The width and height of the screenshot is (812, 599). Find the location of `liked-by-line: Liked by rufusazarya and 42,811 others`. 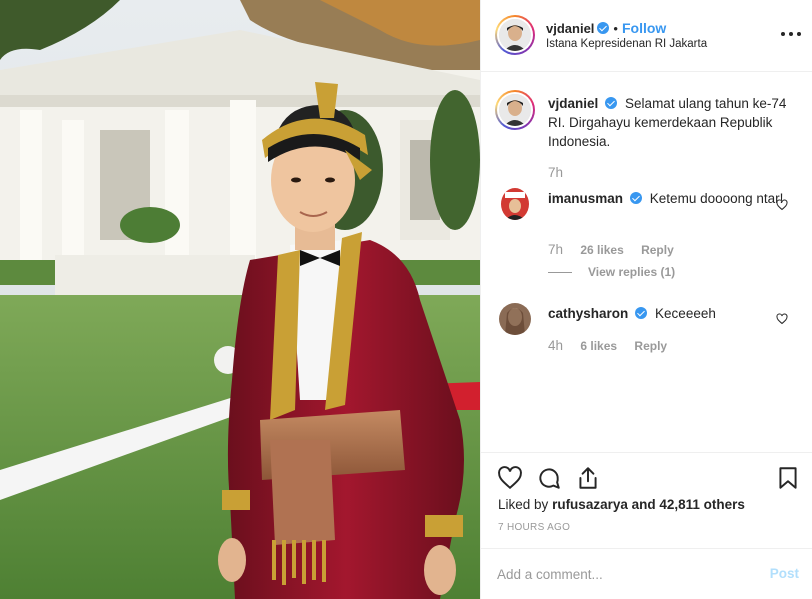

liked-by-line: Liked by rufusazarya and 42,811 others is located at coordinates (621, 504).